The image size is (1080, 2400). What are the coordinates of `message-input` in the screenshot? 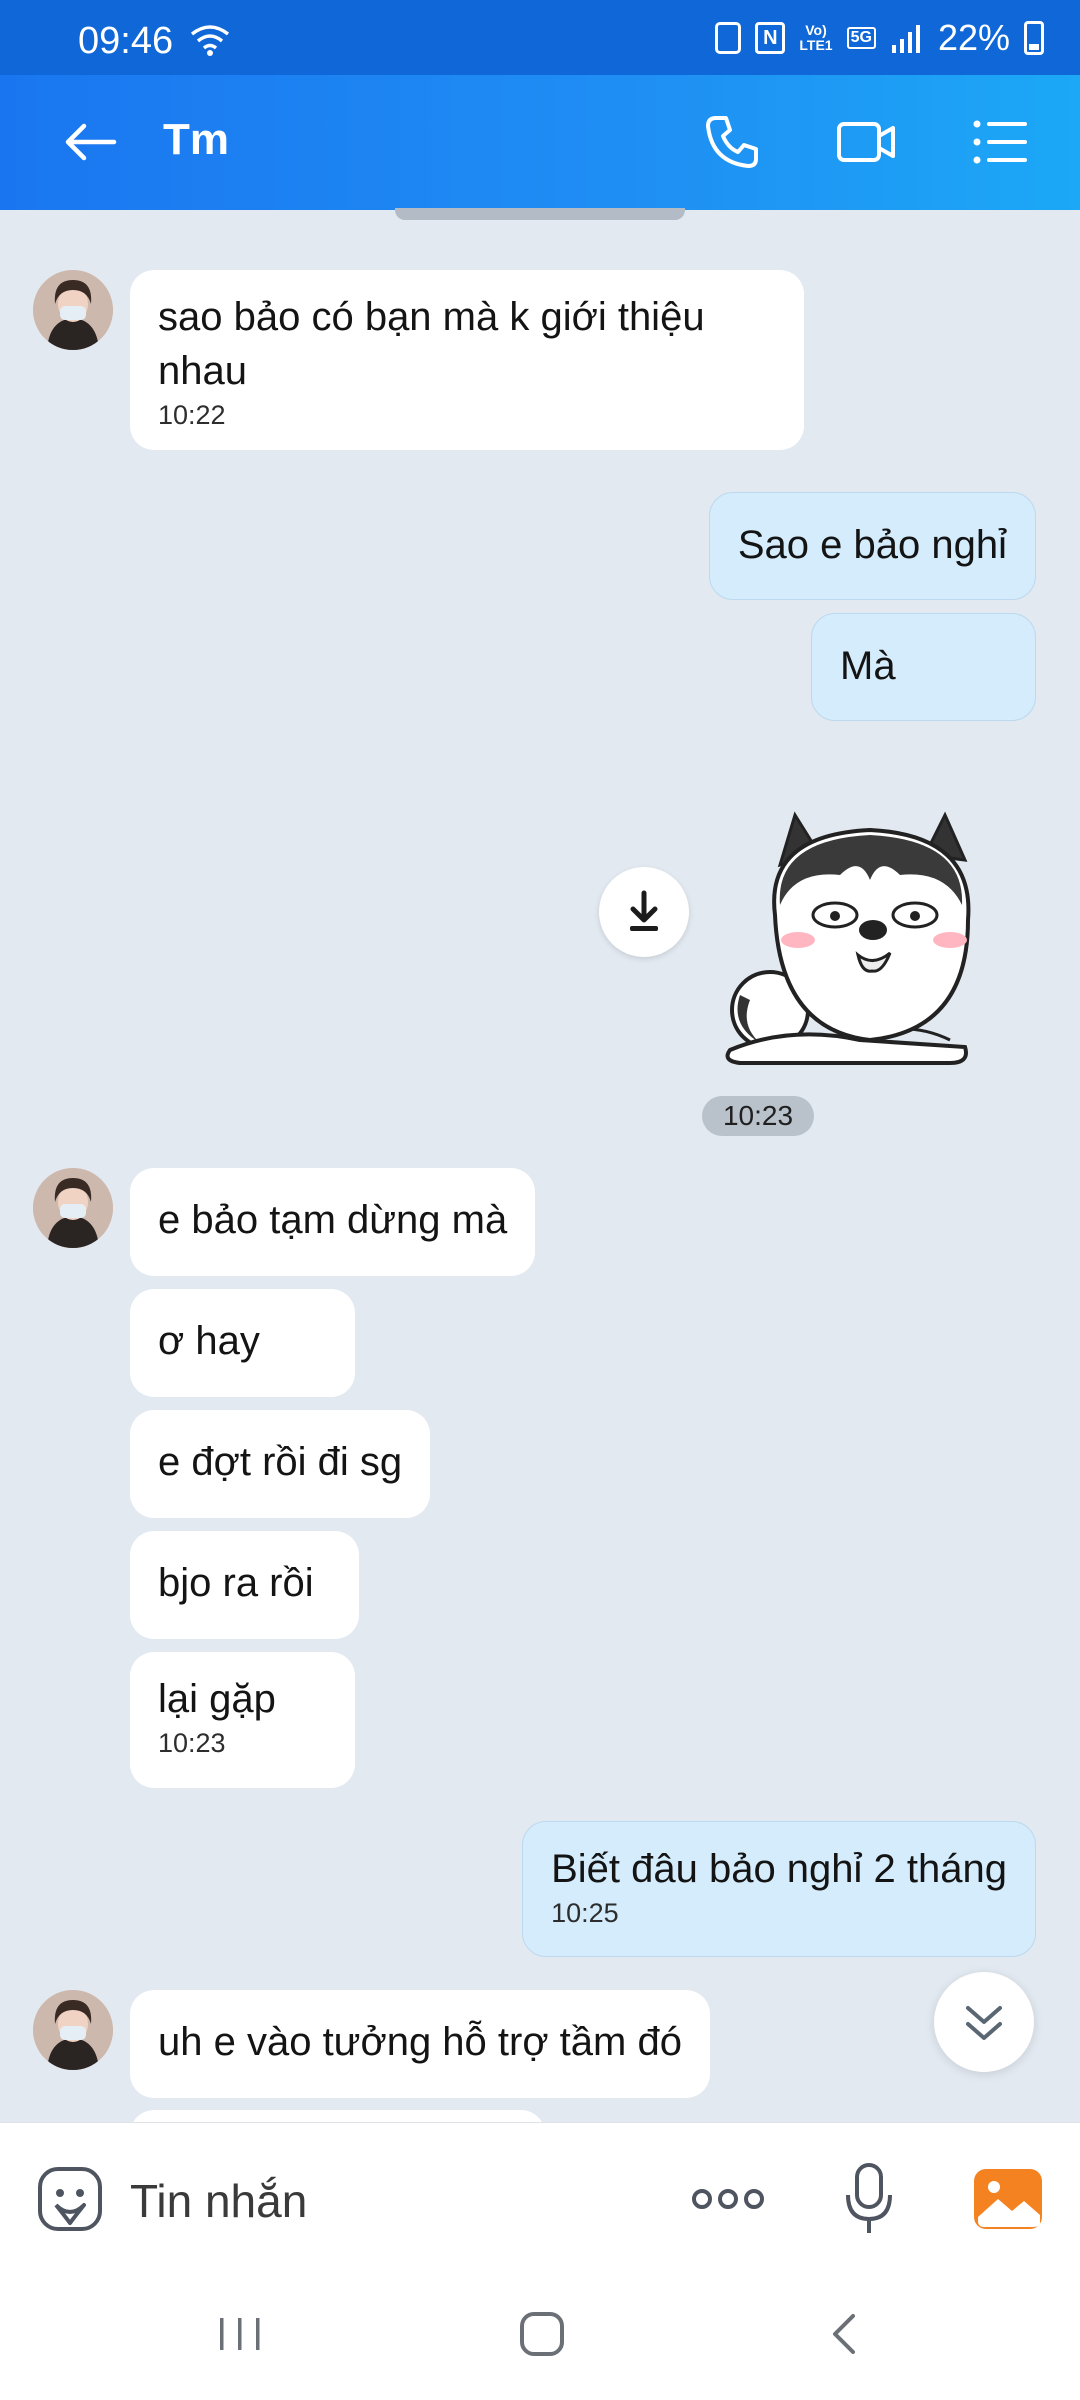 It's located at (390, 2201).